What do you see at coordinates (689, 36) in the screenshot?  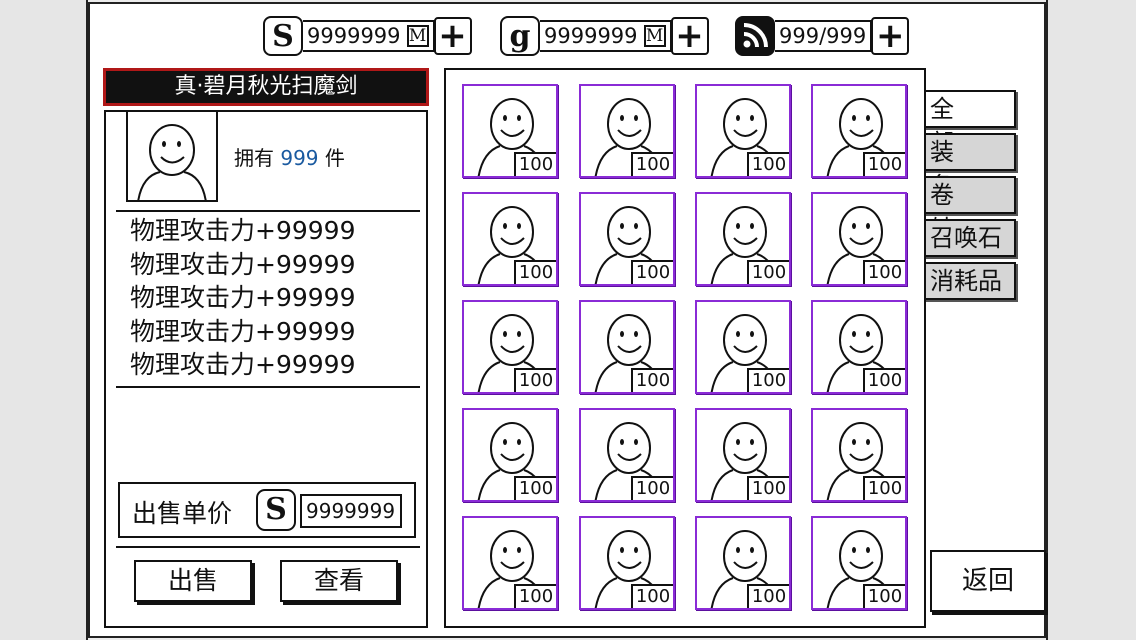 I see `add-gold-button: +` at bounding box center [689, 36].